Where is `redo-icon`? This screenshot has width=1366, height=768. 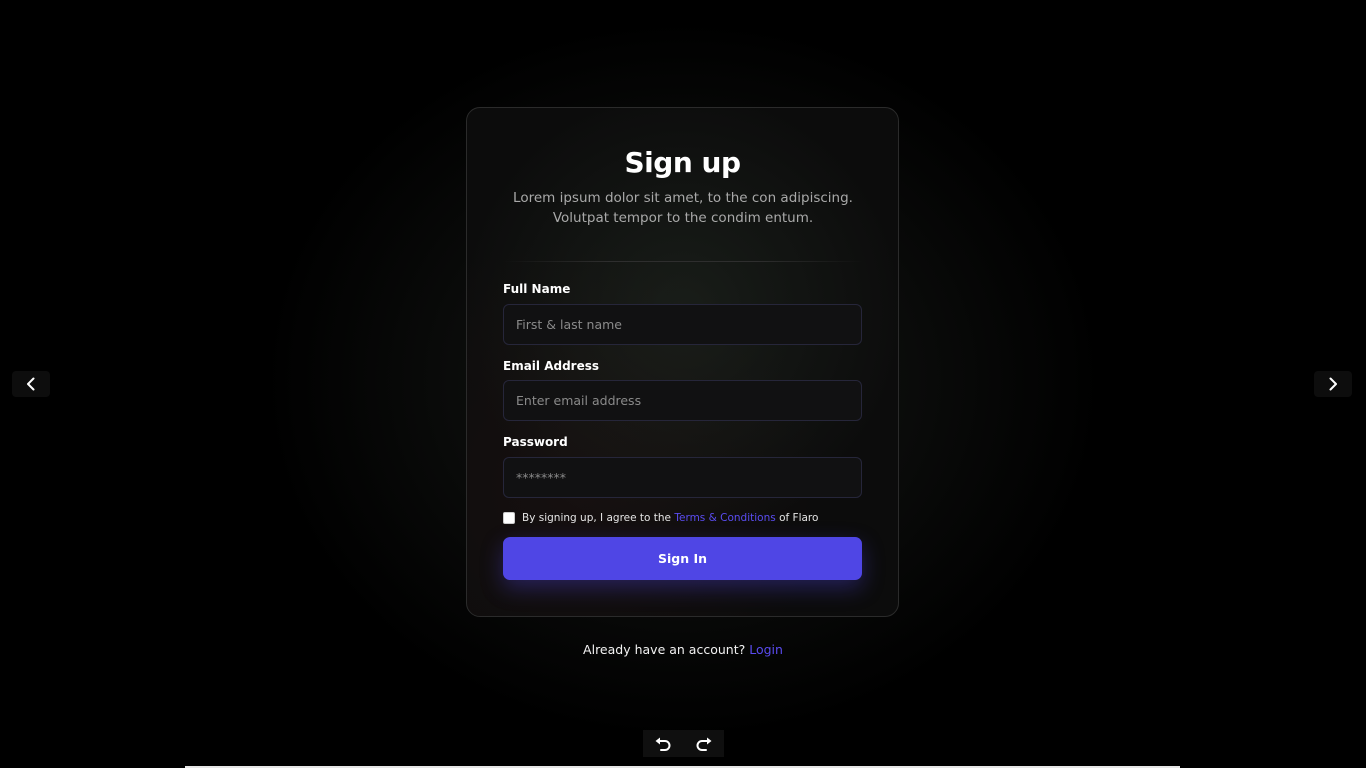
redo-icon is located at coordinates (704, 744).